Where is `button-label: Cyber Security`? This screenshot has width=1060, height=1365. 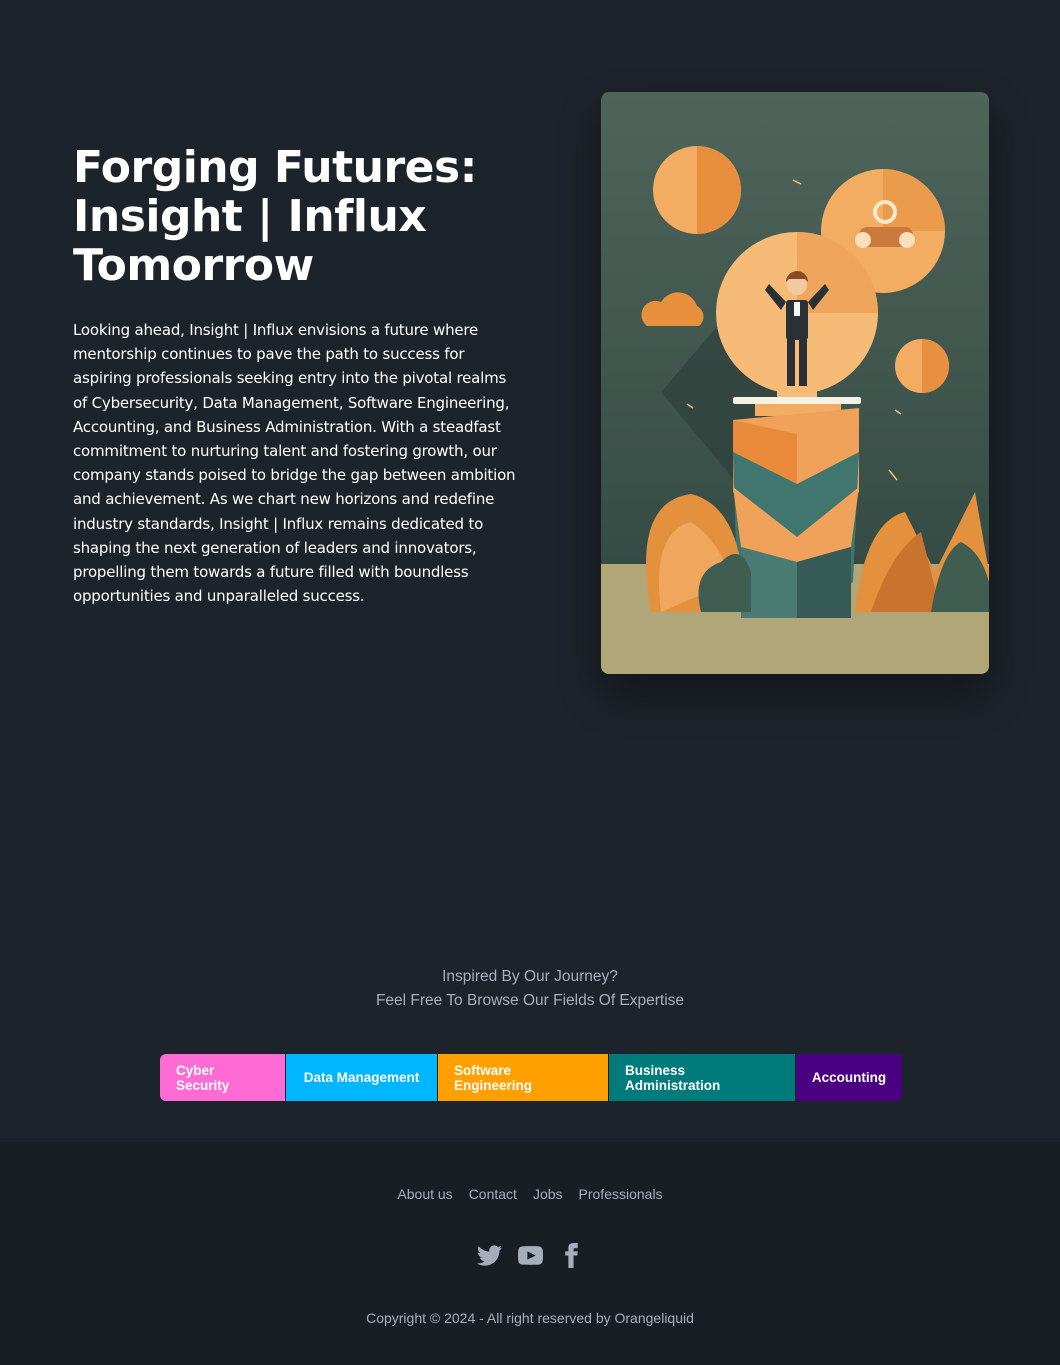
button-label: Cyber Security is located at coordinates (203, 1077).